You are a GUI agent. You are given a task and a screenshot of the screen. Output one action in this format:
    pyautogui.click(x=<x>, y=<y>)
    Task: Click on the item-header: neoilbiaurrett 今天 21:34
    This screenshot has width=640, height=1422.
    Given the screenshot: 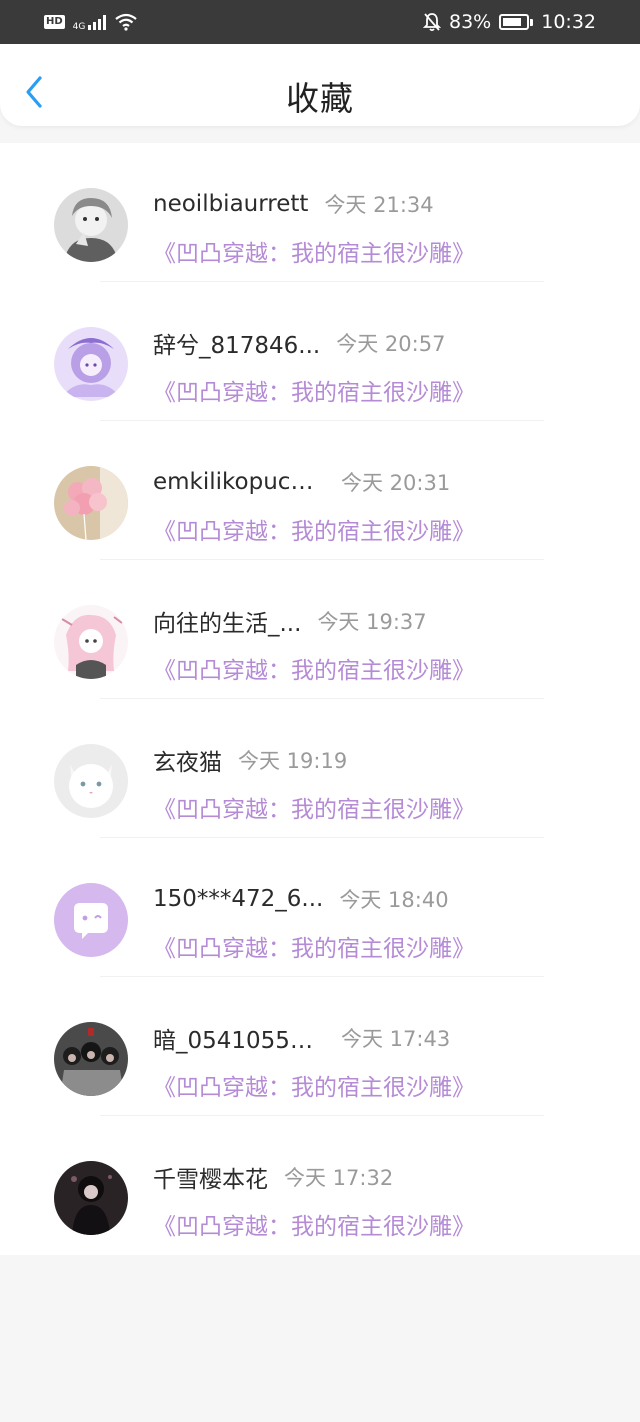 What is the action you would take?
    pyautogui.click(x=293, y=204)
    